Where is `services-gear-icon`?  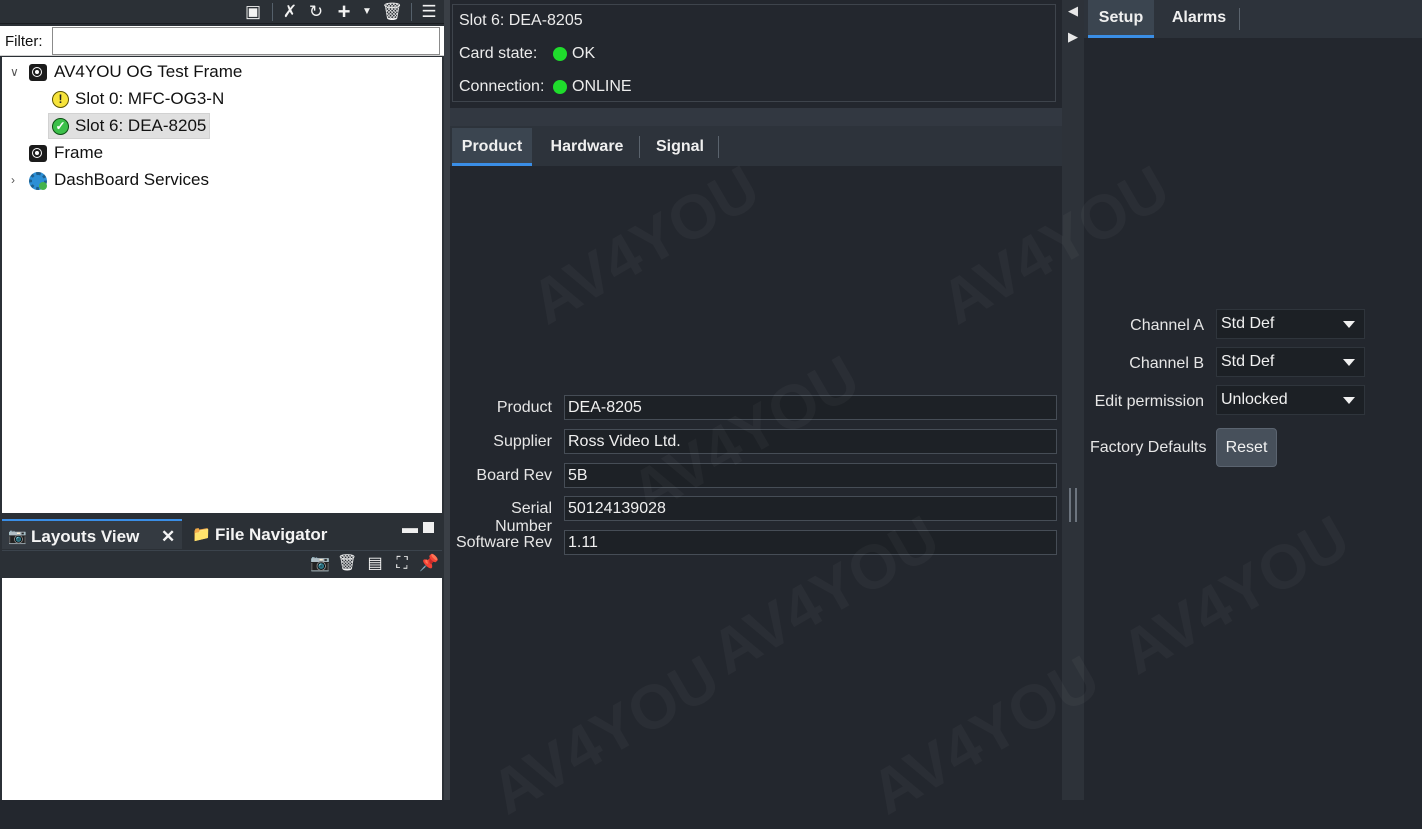 services-gear-icon is located at coordinates (38, 181).